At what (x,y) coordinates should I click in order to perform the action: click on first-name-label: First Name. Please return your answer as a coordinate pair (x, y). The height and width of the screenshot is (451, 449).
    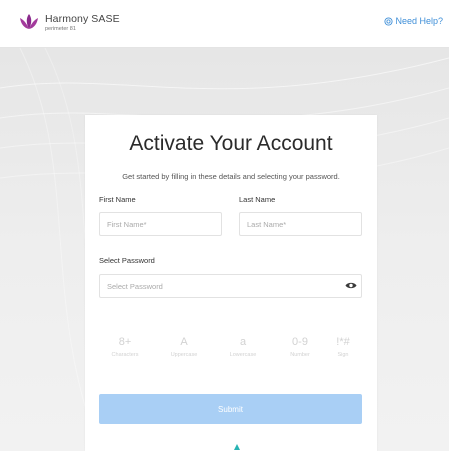
    Looking at the image, I should click on (117, 199).